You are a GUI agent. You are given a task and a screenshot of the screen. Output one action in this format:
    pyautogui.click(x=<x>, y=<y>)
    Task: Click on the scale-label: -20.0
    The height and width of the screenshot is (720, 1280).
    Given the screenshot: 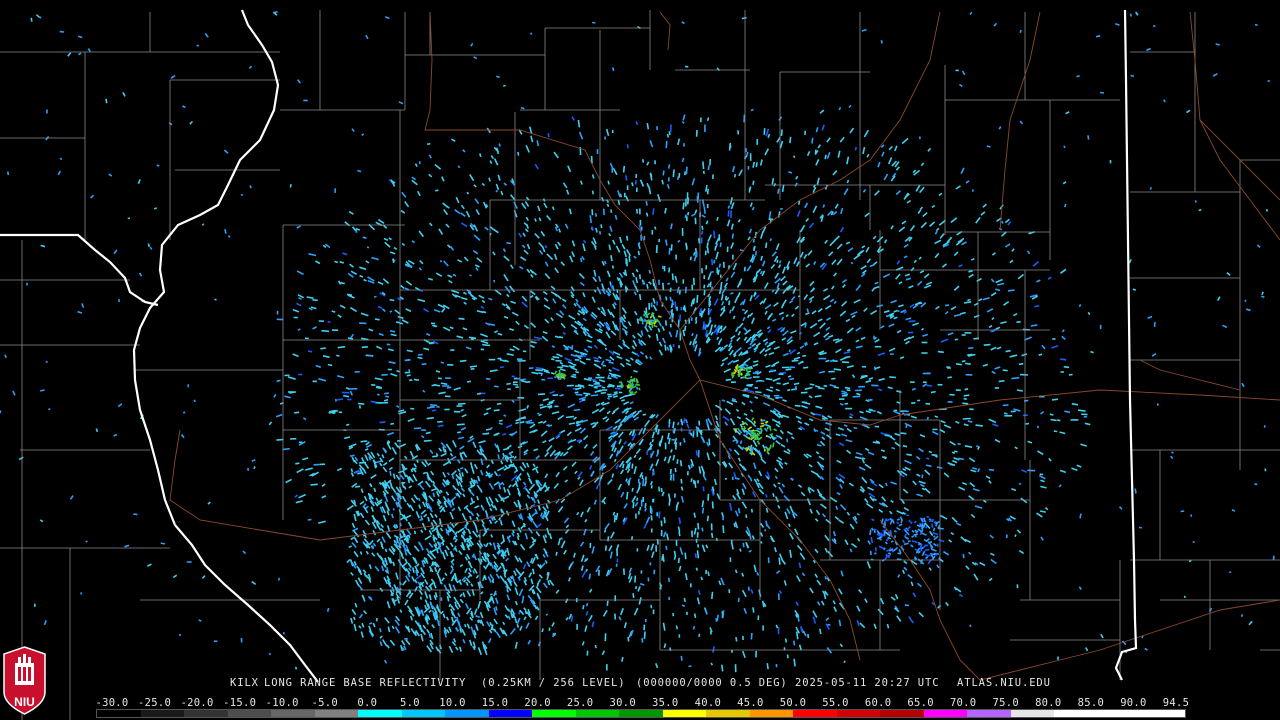 What is the action you would take?
    pyautogui.click(x=197, y=703)
    